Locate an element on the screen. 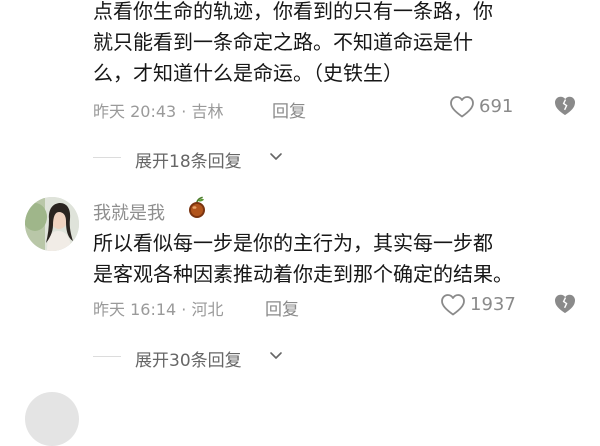  comment-1-text-line-2: 就只能看到一条命定之路。不知道命运是什 is located at coordinates (283, 42).